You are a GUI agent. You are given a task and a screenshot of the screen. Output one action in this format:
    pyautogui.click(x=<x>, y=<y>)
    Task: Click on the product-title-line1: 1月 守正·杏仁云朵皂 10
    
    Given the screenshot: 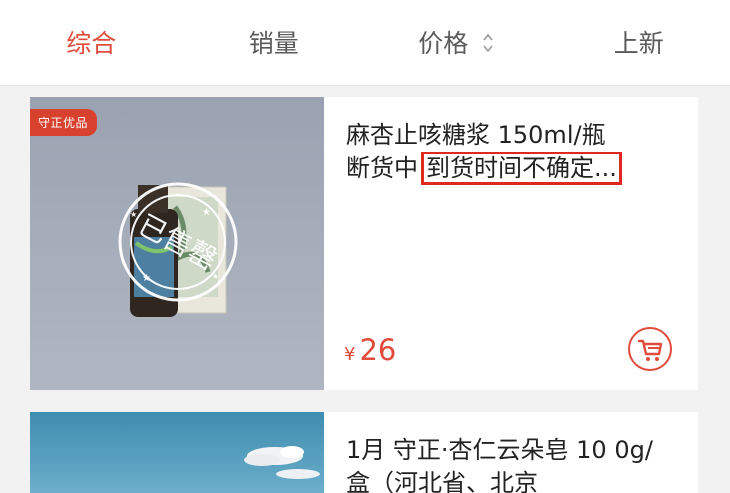 What is the action you would take?
    pyautogui.click(x=476, y=450)
    